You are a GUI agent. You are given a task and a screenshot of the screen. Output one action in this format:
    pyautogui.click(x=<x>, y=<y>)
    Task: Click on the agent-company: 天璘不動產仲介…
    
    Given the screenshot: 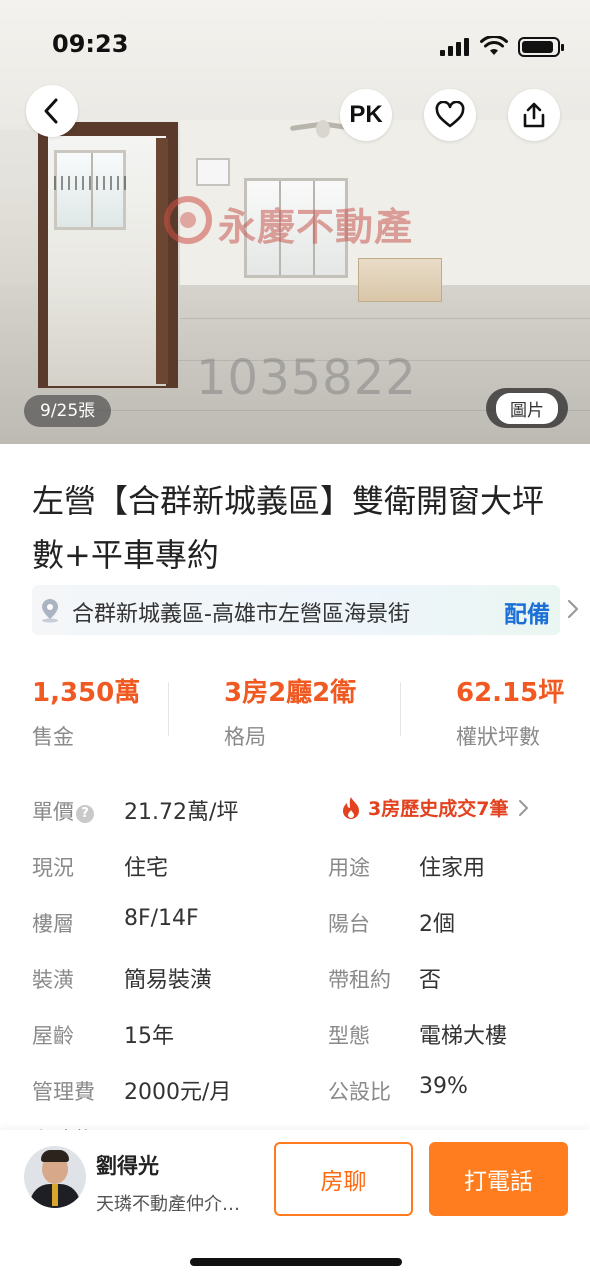 What is the action you would take?
    pyautogui.click(x=168, y=1204)
    